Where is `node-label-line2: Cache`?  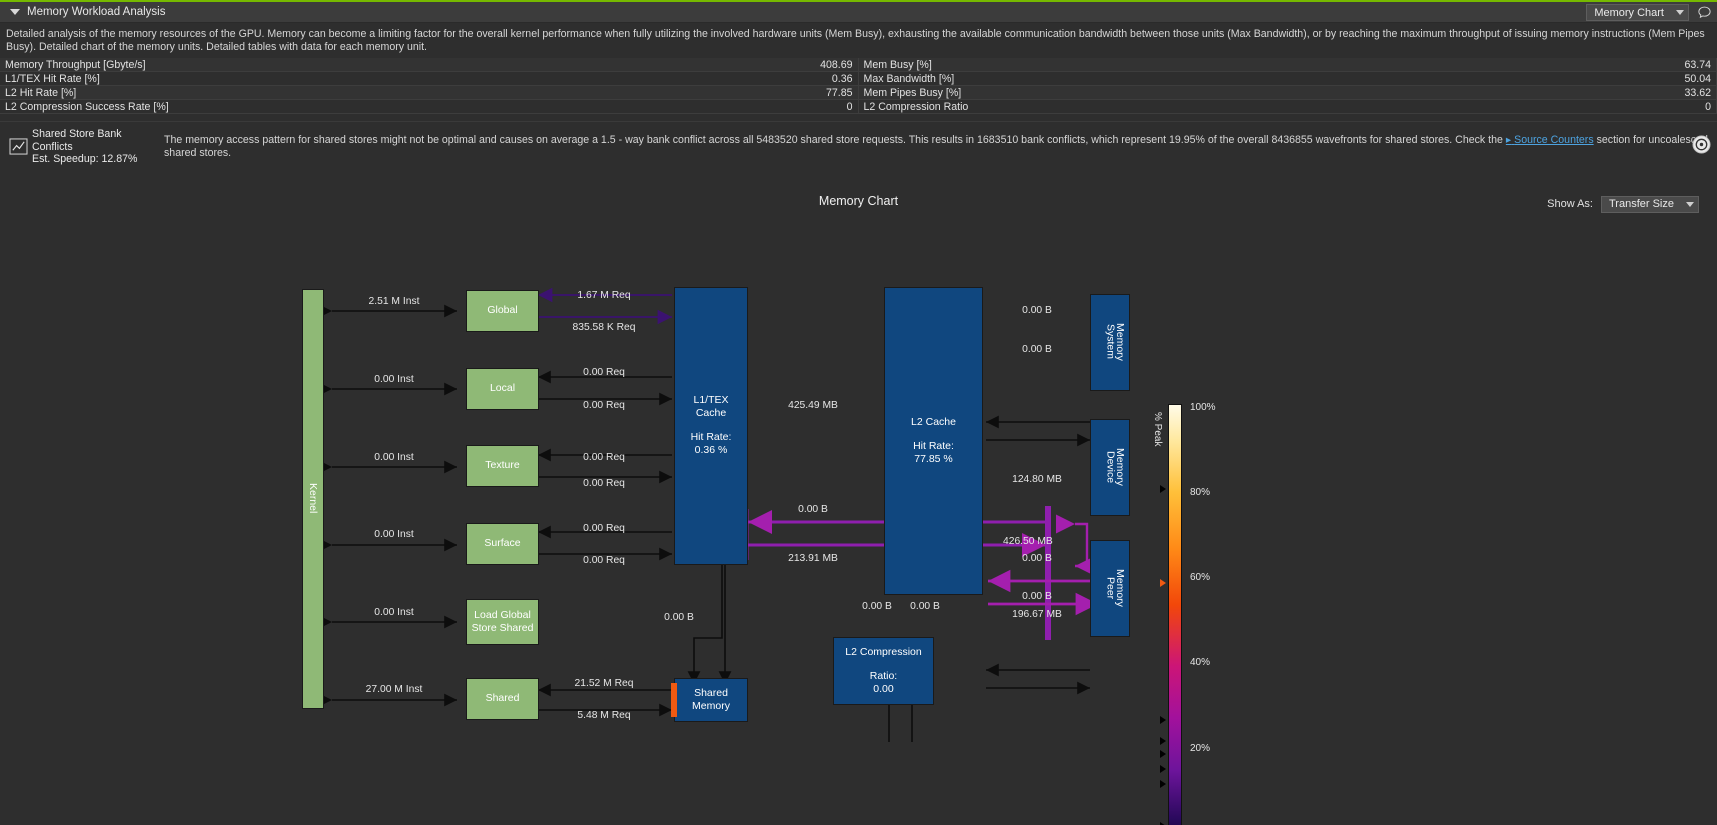 node-label-line2: Cache is located at coordinates (711, 413).